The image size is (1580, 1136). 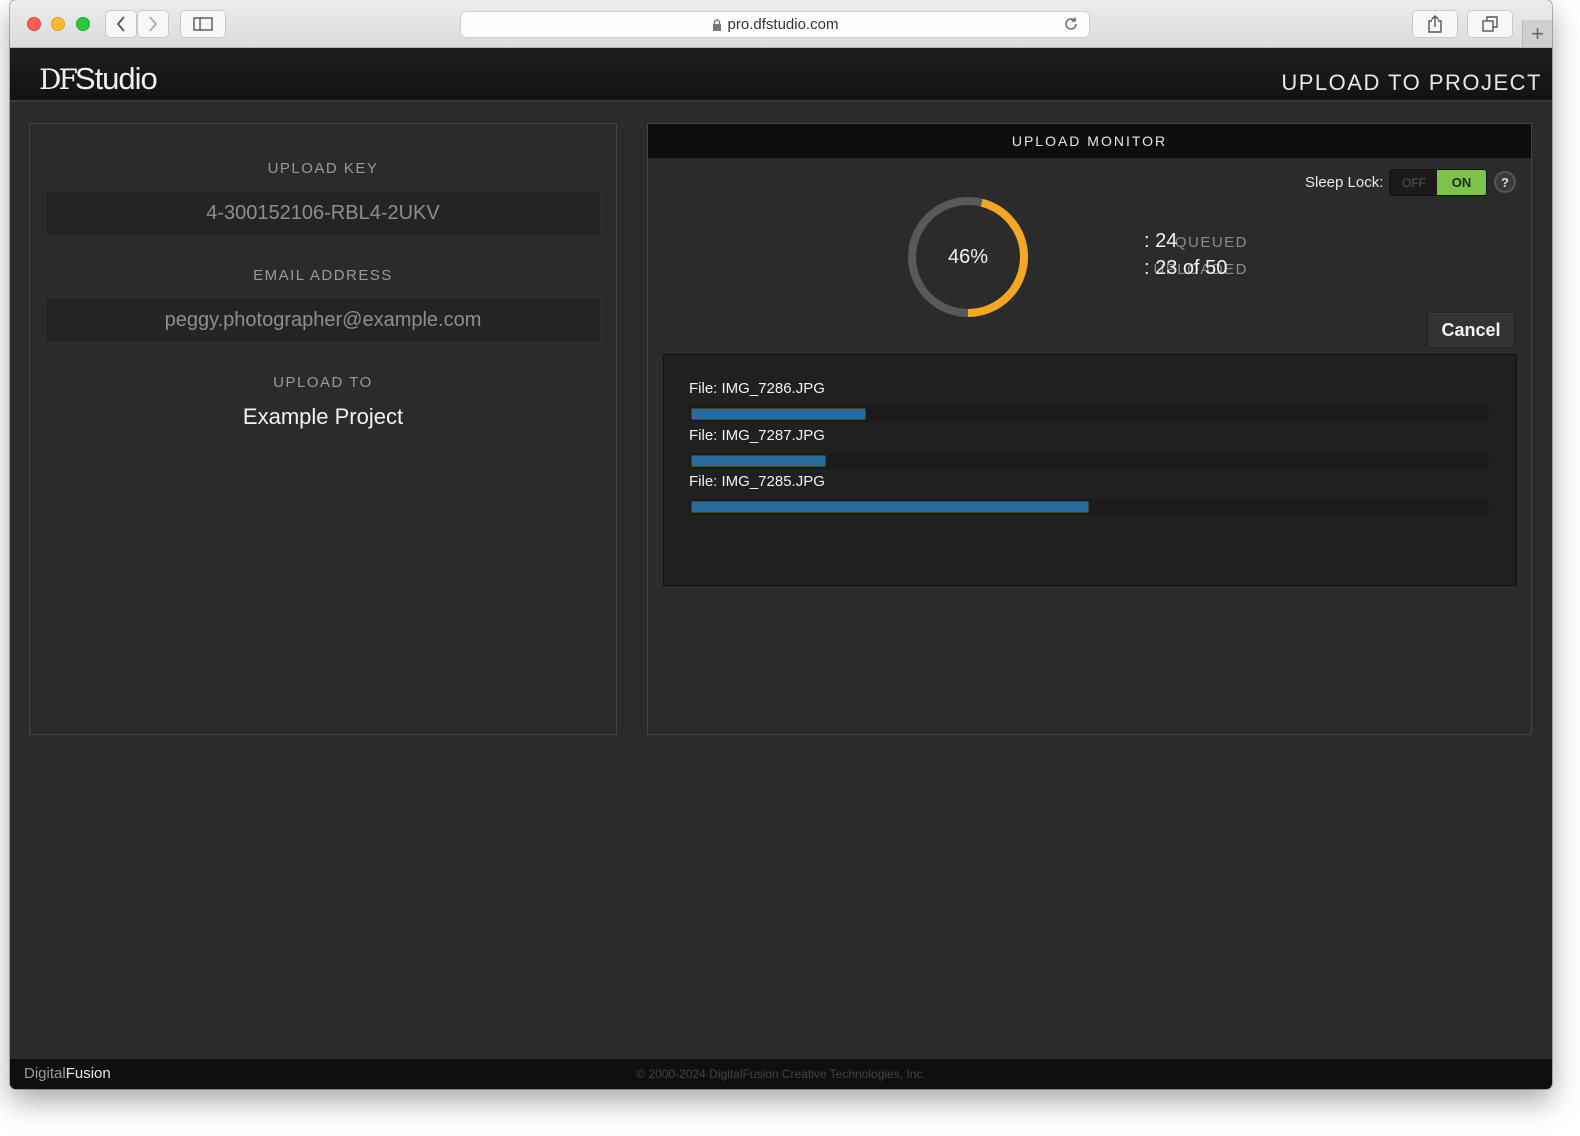 I want to click on upload-key-field: 4-300152106-RBL4-2UKV, so click(x=323, y=213).